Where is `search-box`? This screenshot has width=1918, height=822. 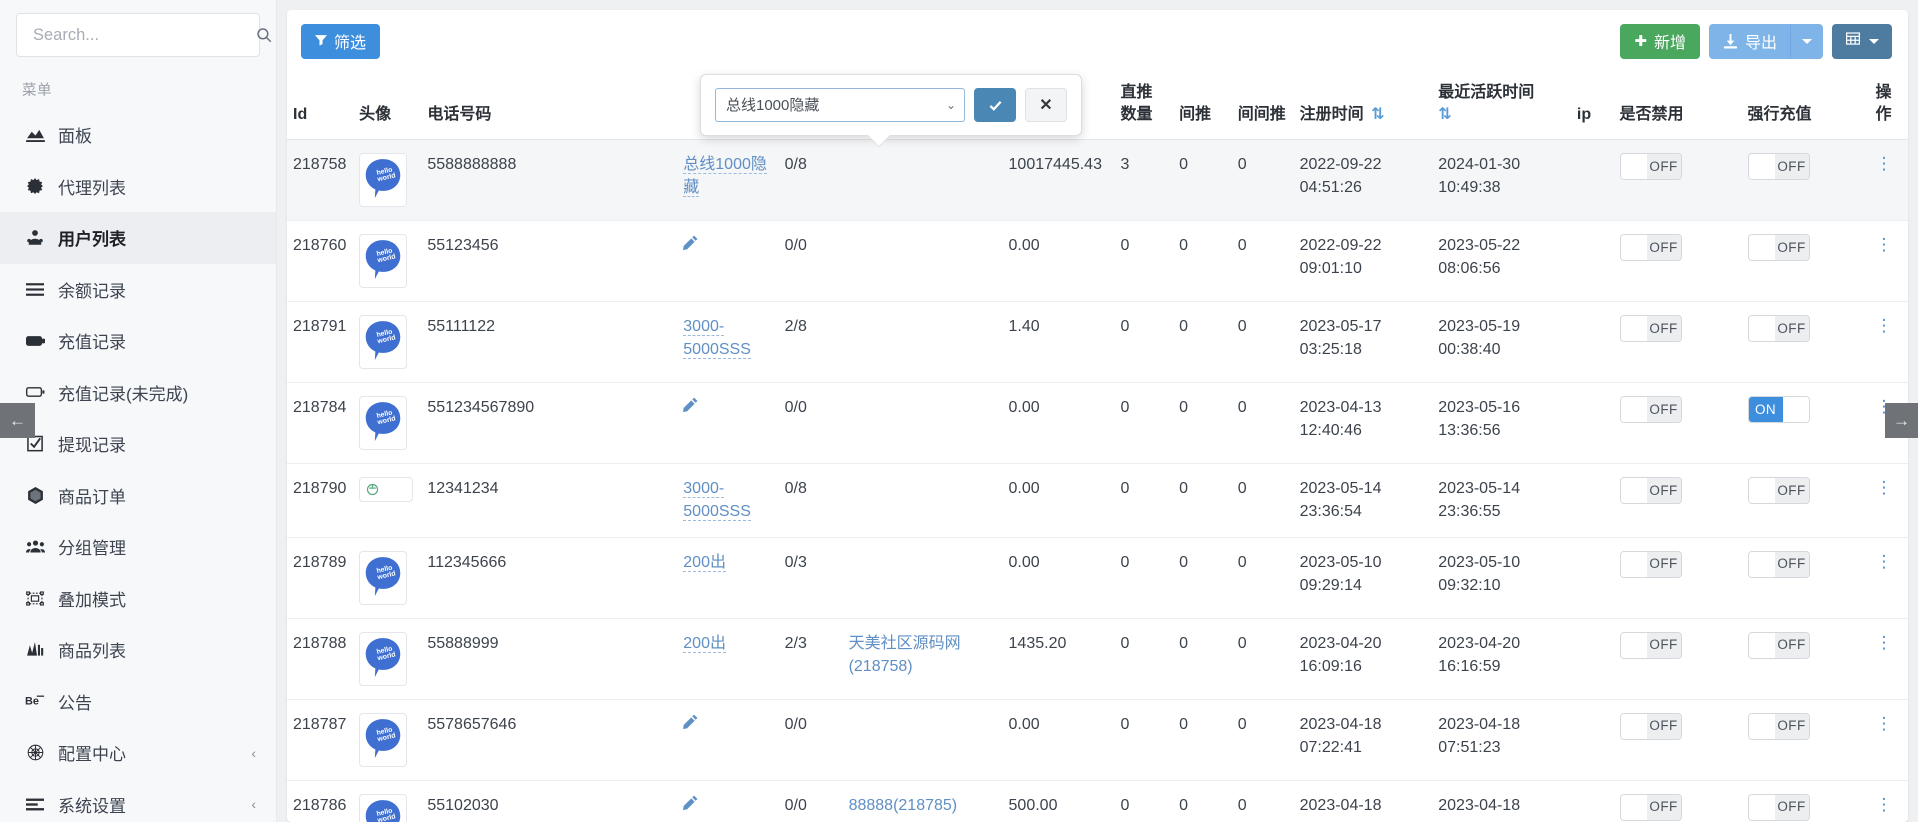 search-box is located at coordinates (144, 35).